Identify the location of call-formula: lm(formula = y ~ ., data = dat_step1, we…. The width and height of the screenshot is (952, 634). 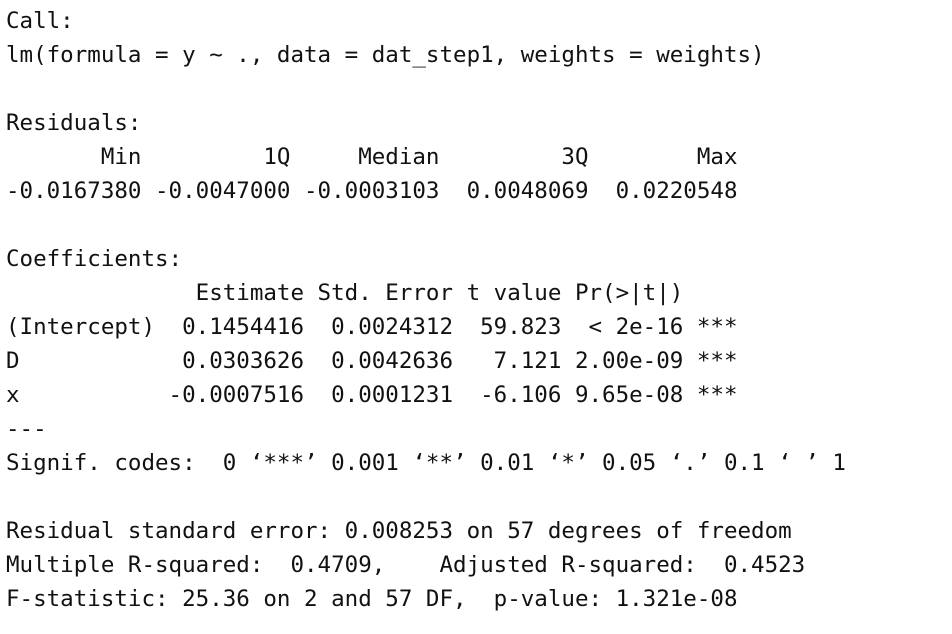
(385, 55).